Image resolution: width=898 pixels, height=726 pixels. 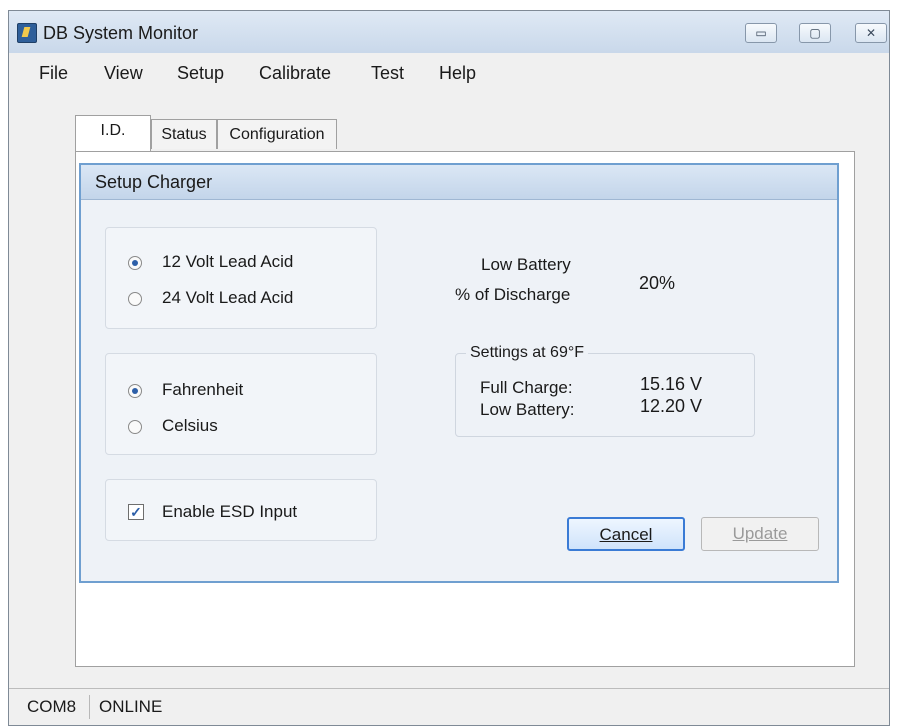 I want to click on app-icon, so click(x=27, y=33).